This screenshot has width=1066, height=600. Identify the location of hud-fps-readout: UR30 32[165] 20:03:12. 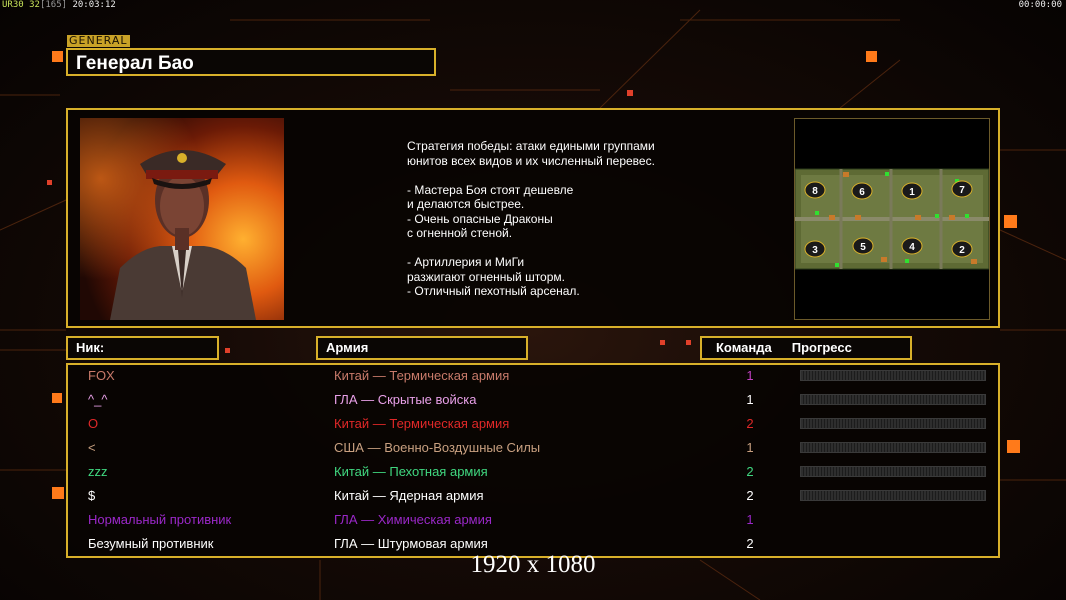
(59, 5).